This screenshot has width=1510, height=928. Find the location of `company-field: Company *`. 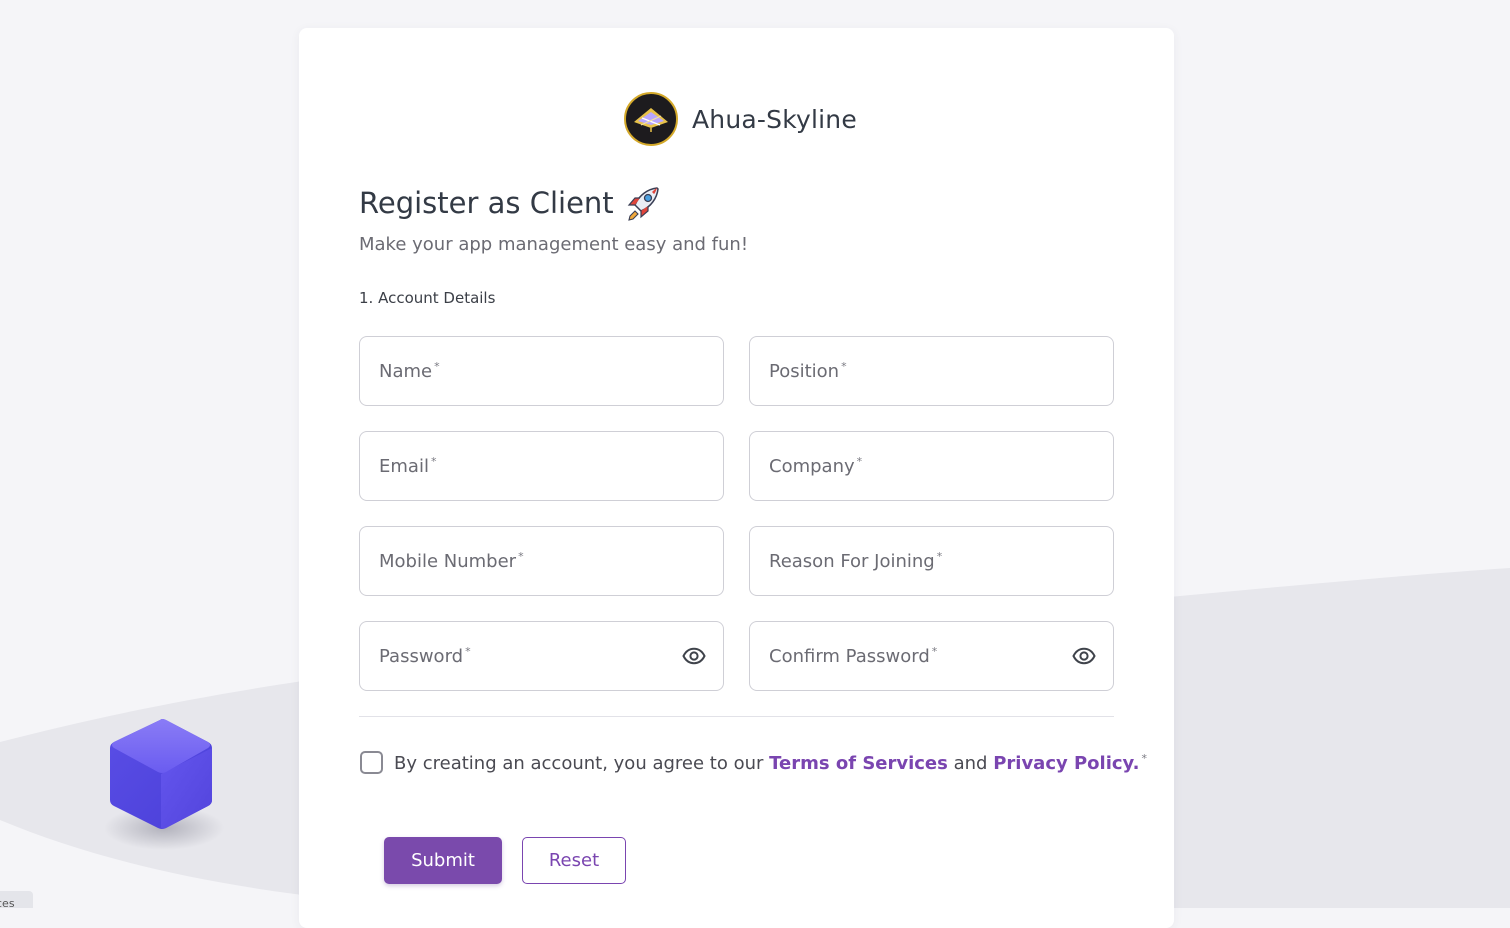

company-field: Company * is located at coordinates (931, 466).